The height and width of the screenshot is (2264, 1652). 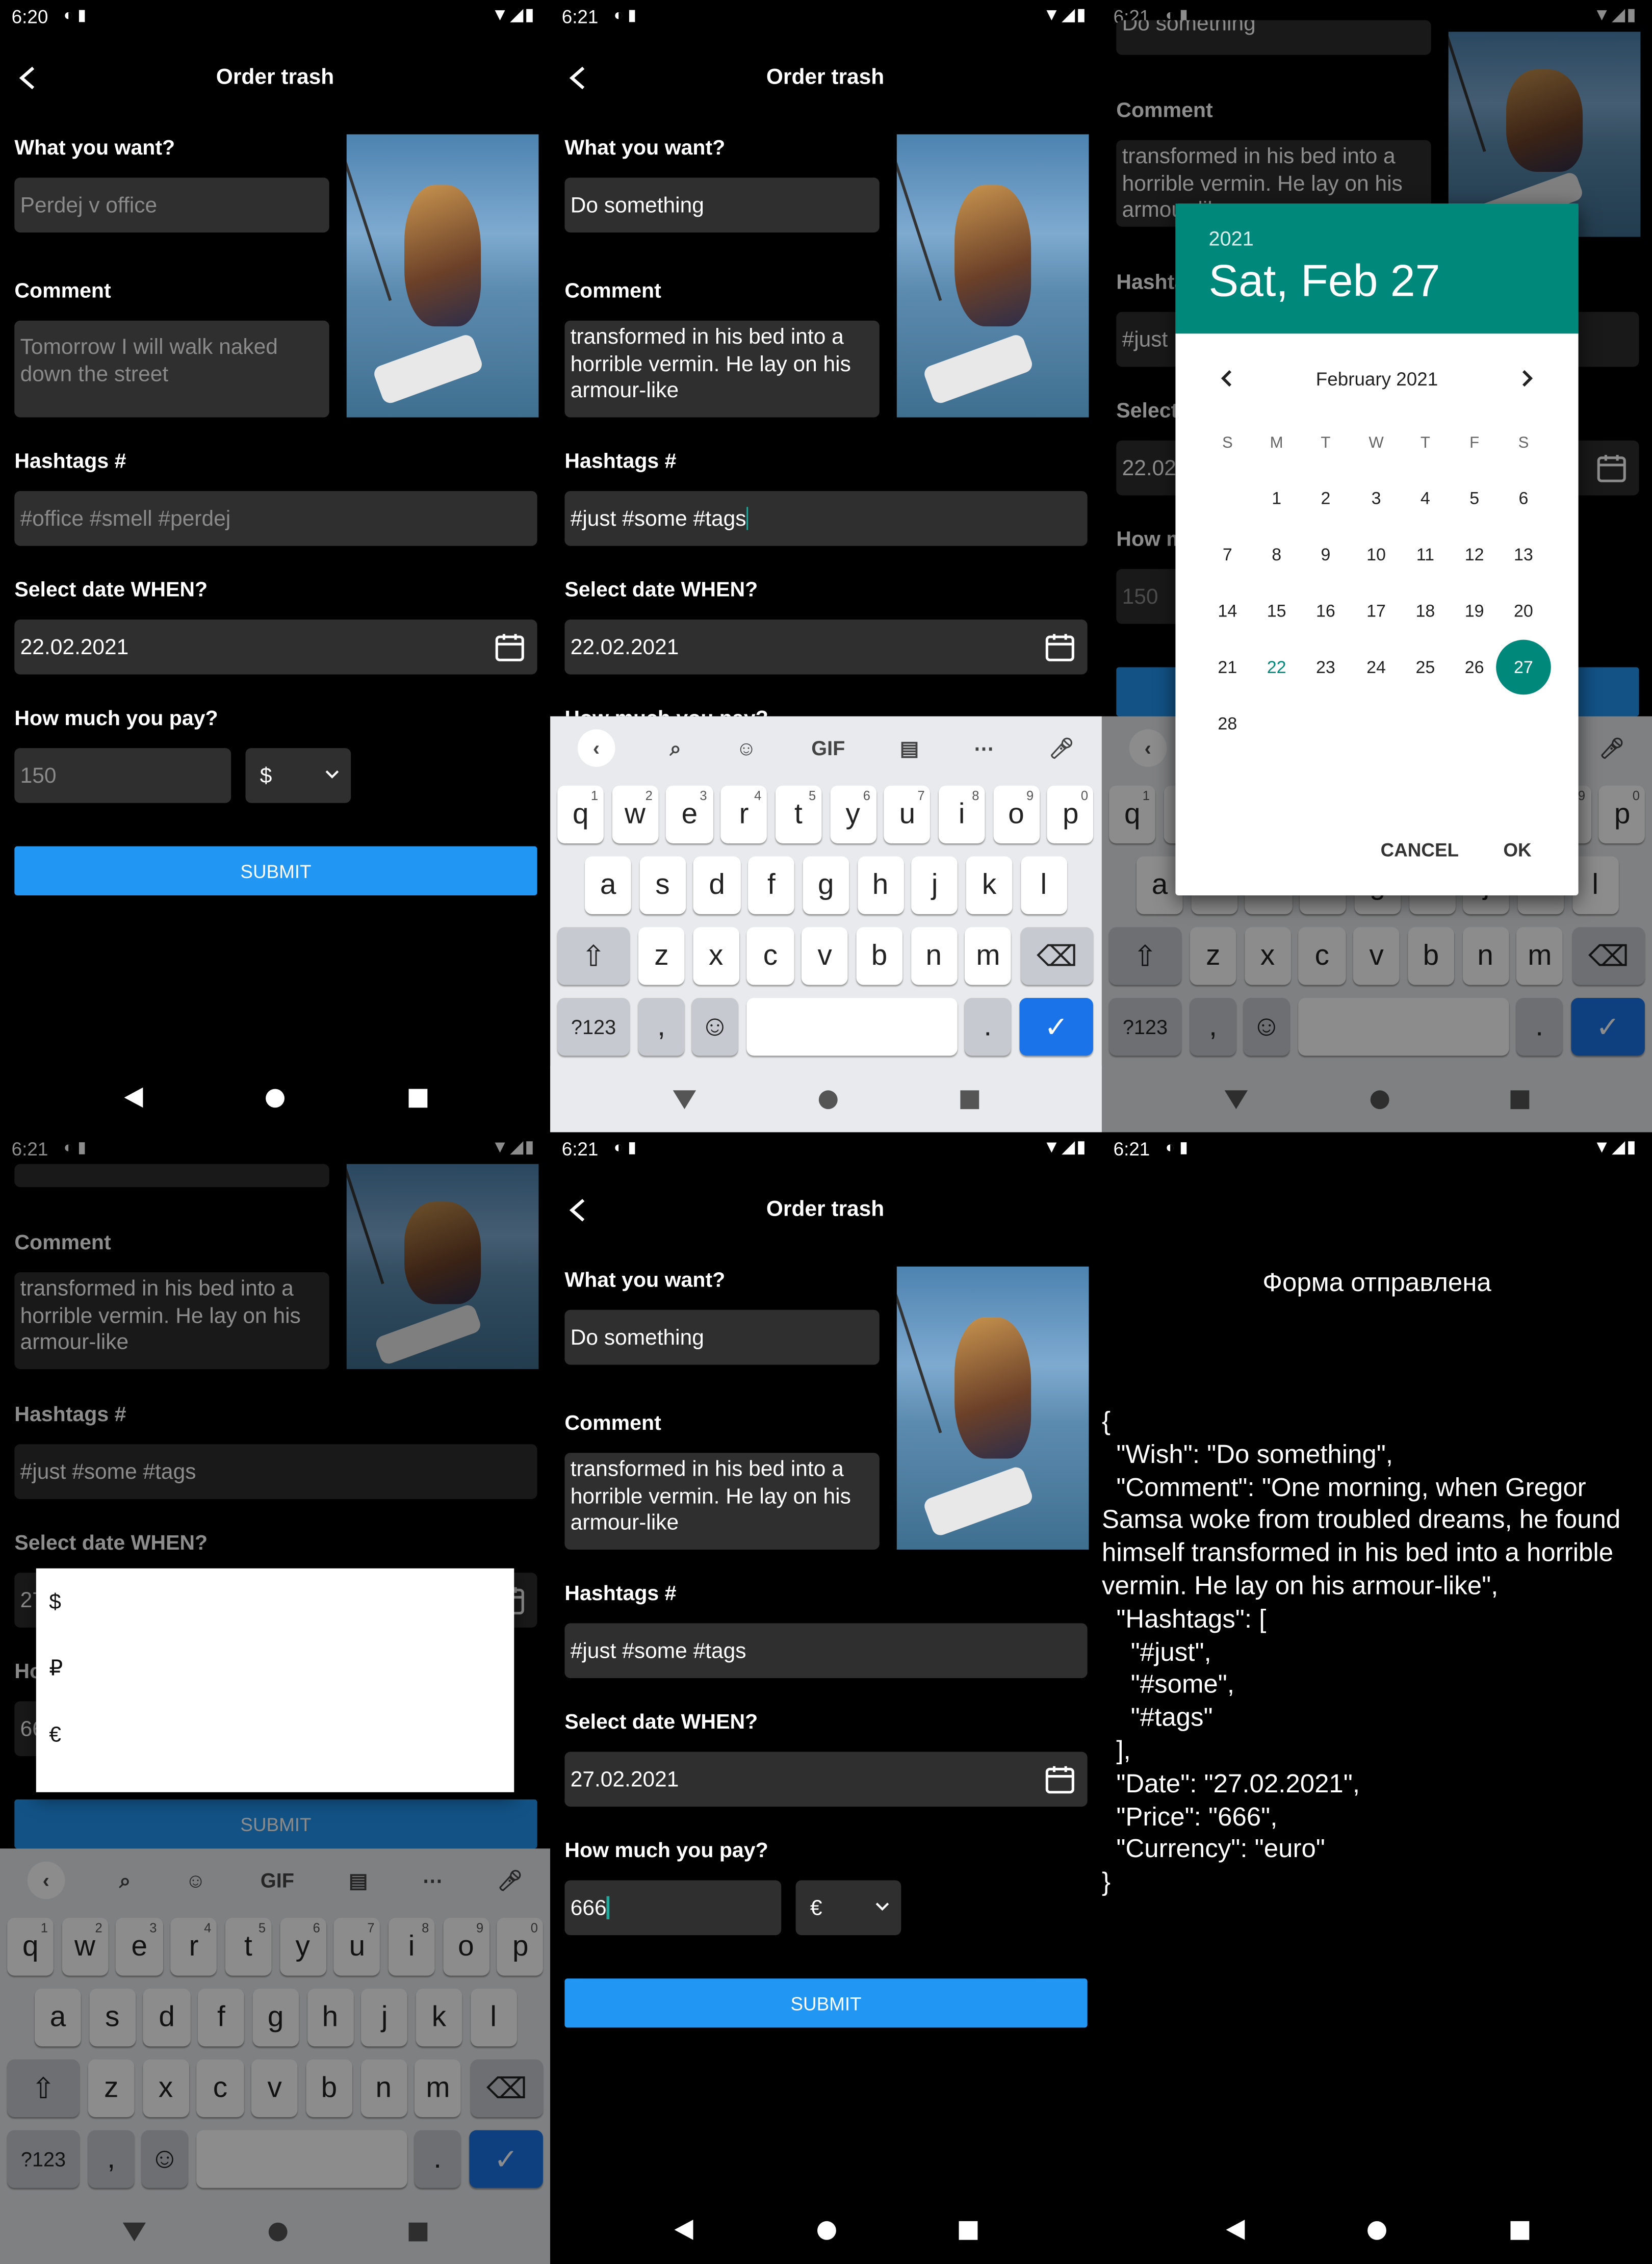 What do you see at coordinates (662, 885) in the screenshot?
I see `key-s: s` at bounding box center [662, 885].